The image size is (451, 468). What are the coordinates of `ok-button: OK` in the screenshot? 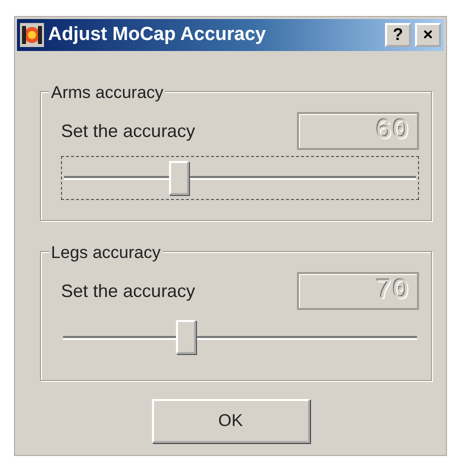 It's located at (231, 421).